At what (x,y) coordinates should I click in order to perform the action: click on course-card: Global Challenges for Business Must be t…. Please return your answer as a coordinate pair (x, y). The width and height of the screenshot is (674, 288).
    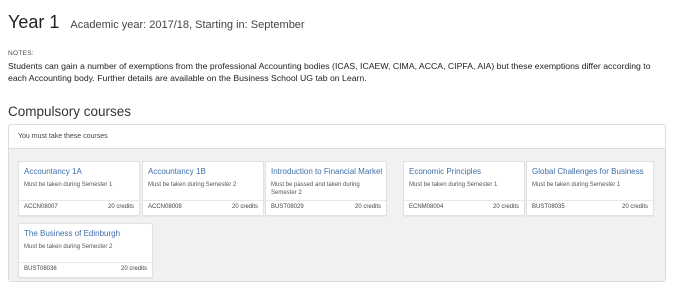
    Looking at the image, I should click on (590, 188).